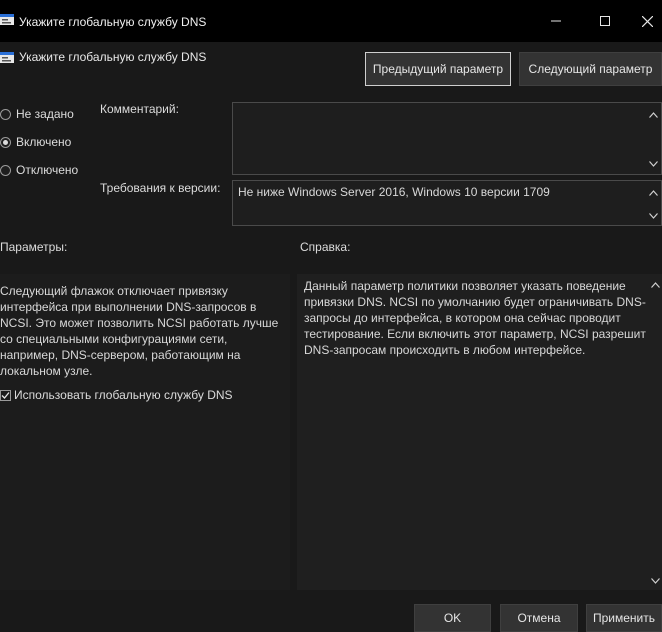 The image size is (662, 632). I want to click on comment-label: Комментарий:, so click(139, 109).